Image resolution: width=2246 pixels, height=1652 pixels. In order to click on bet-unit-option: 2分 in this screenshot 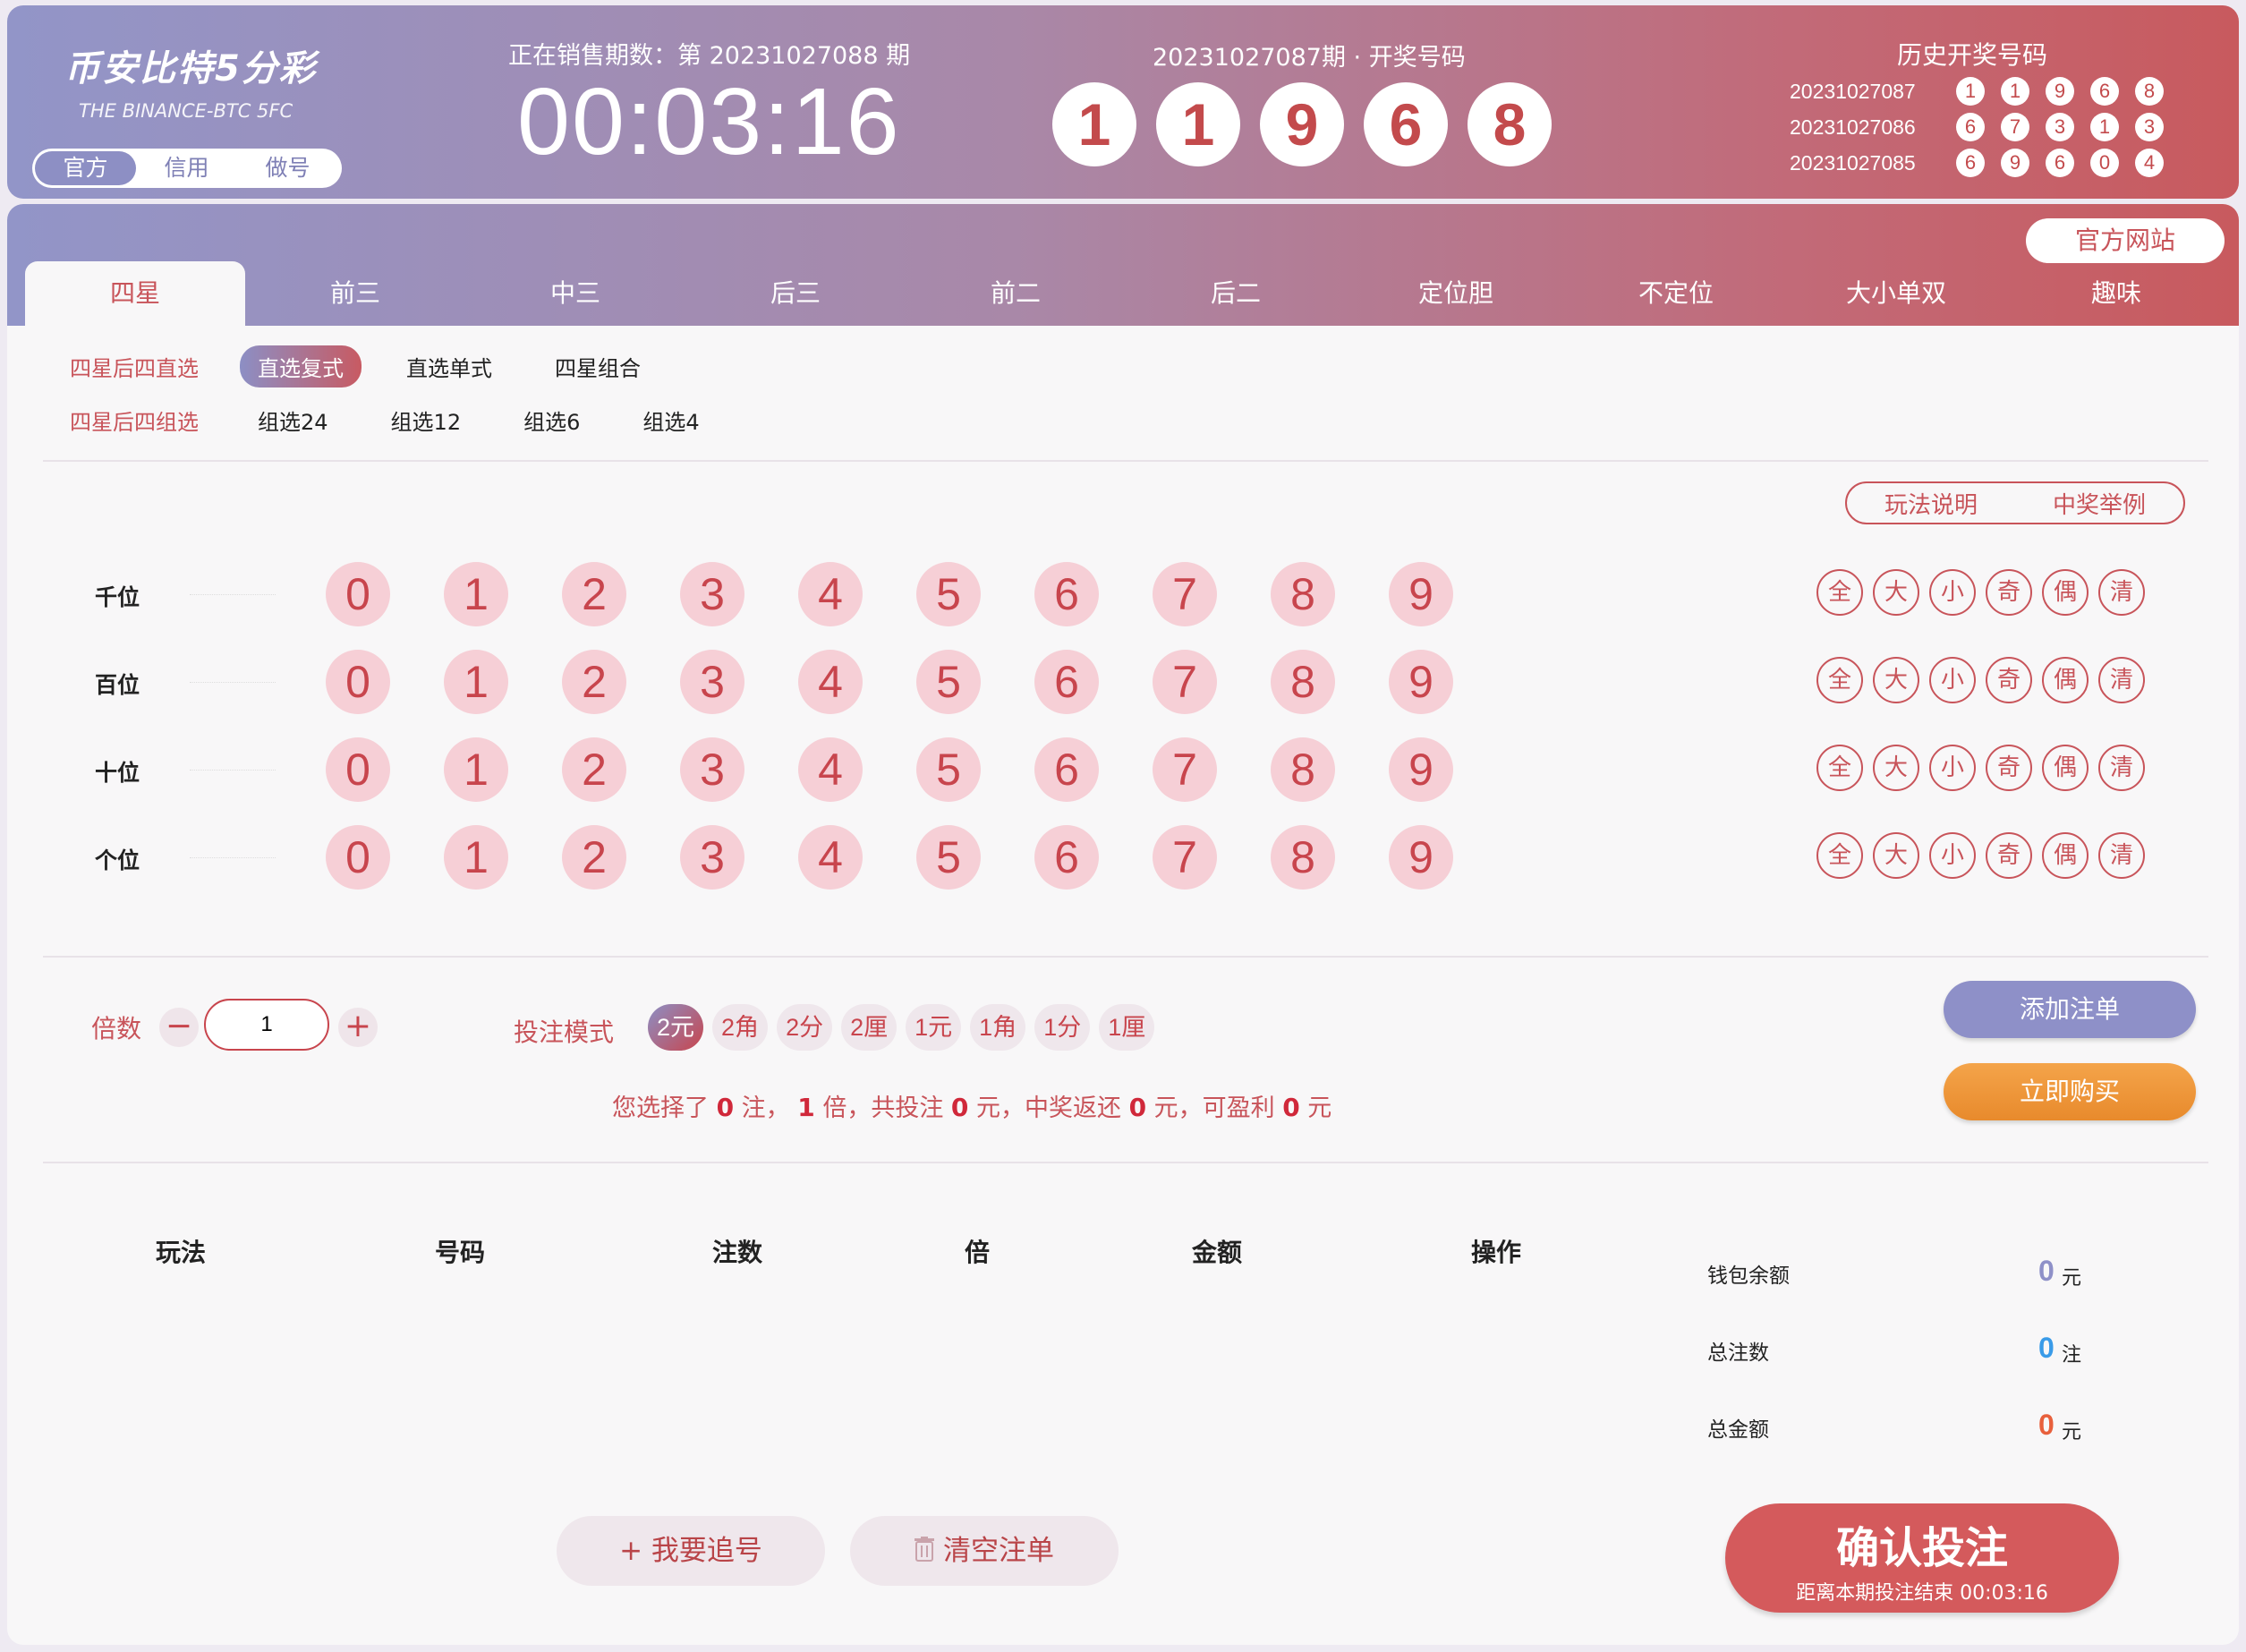, I will do `click(805, 1027)`.